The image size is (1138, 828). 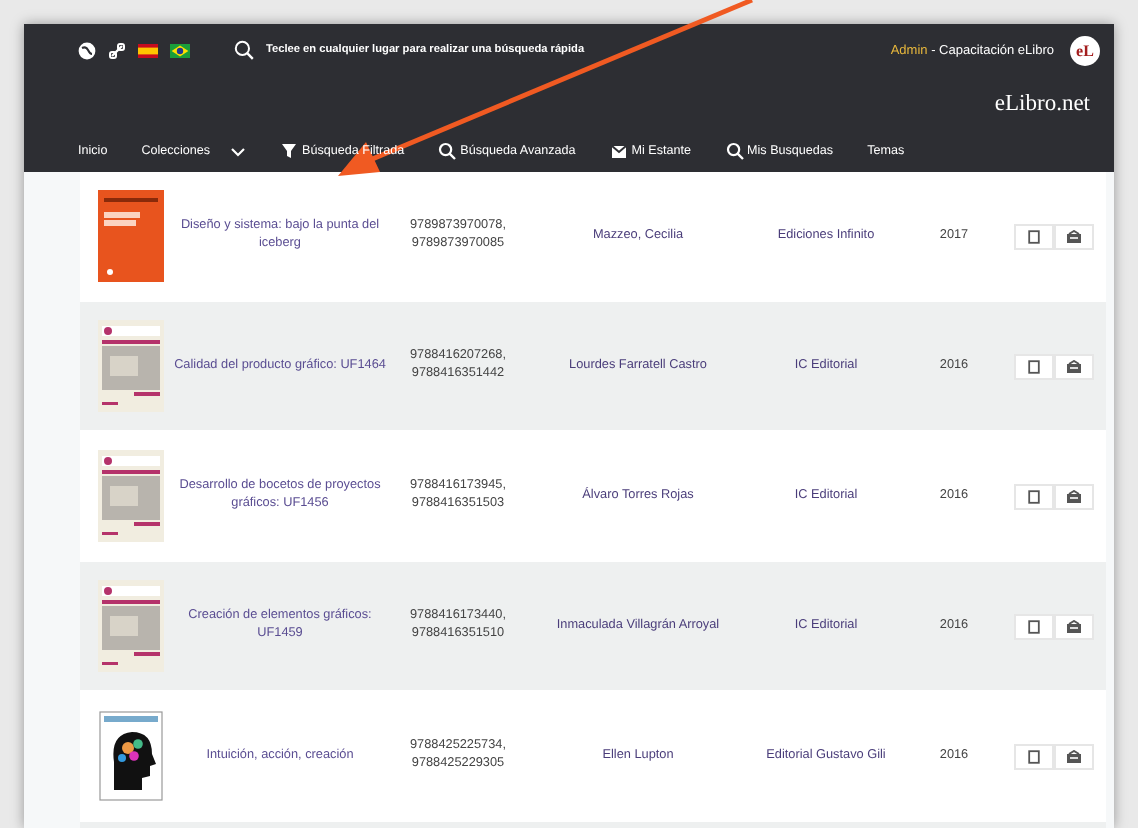 What do you see at coordinates (148, 50) in the screenshot?
I see `spain-flag-icon` at bounding box center [148, 50].